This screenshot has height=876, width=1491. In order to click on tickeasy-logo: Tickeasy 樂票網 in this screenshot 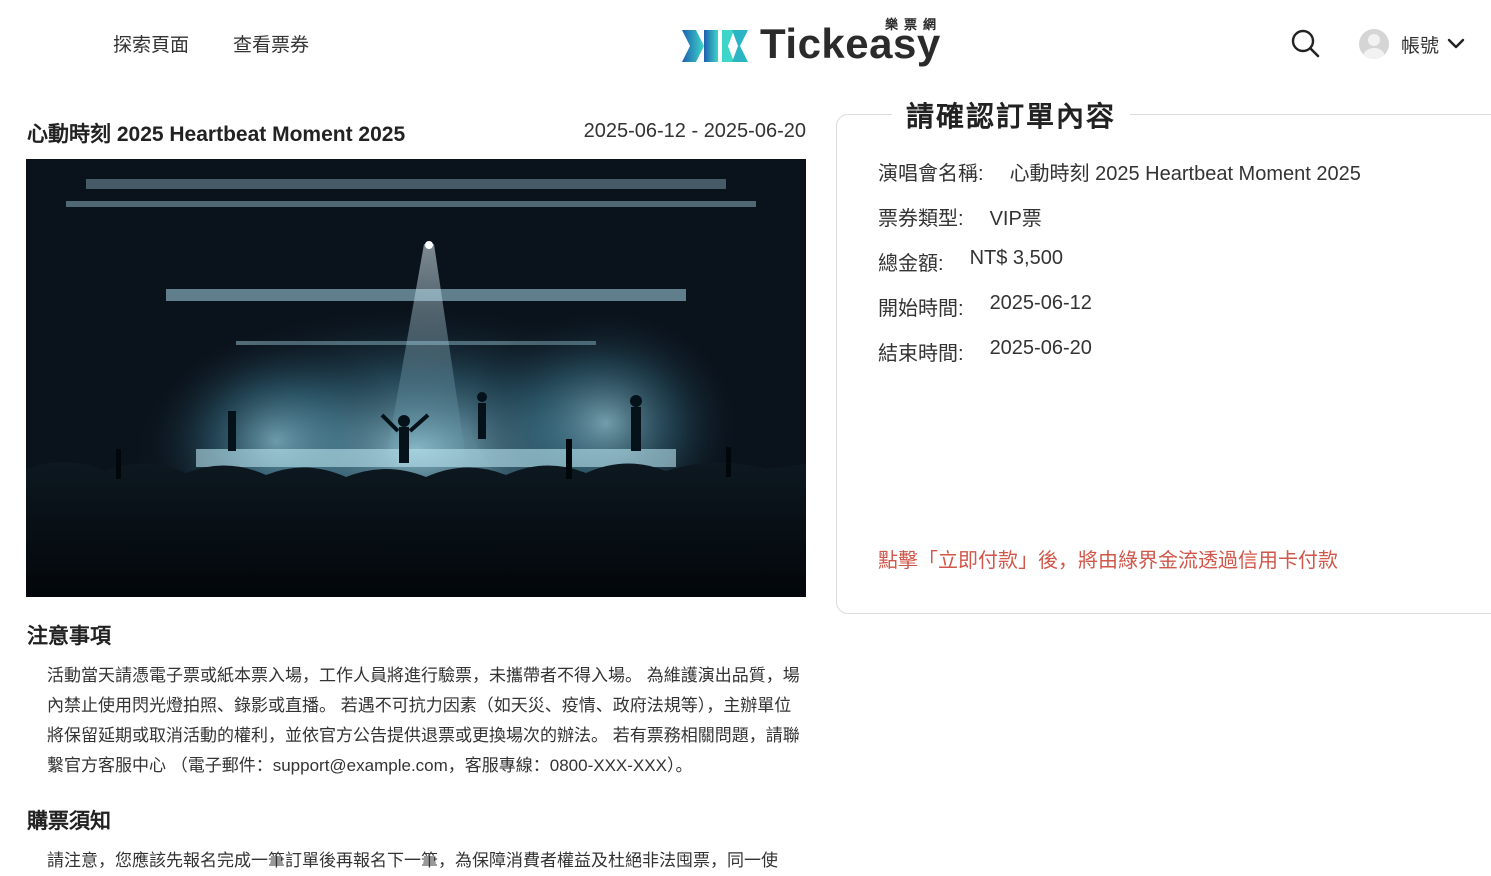, I will do `click(827, 44)`.